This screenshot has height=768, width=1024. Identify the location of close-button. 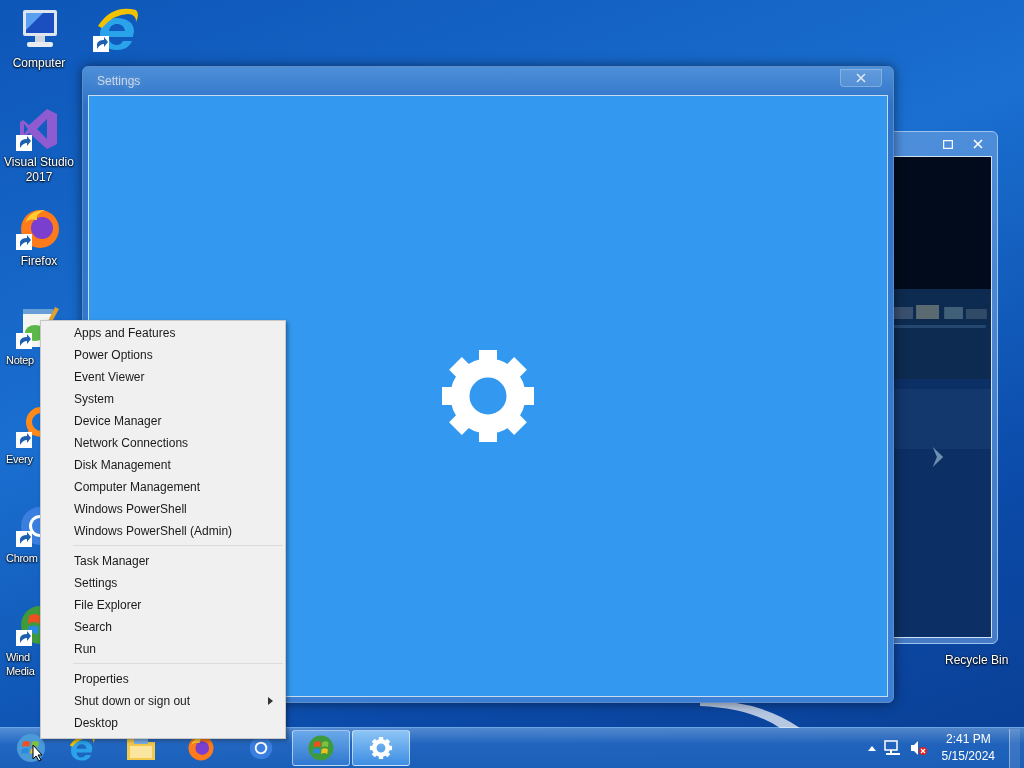
(861, 78).